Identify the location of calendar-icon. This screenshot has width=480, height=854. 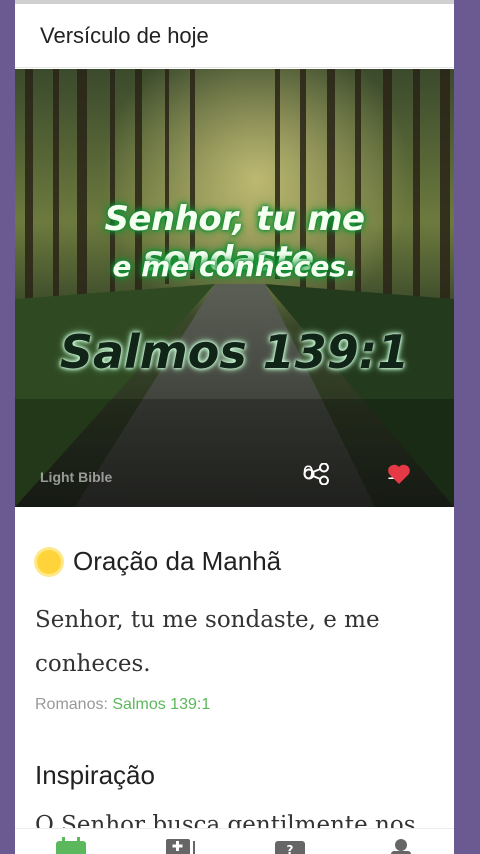
(71, 845).